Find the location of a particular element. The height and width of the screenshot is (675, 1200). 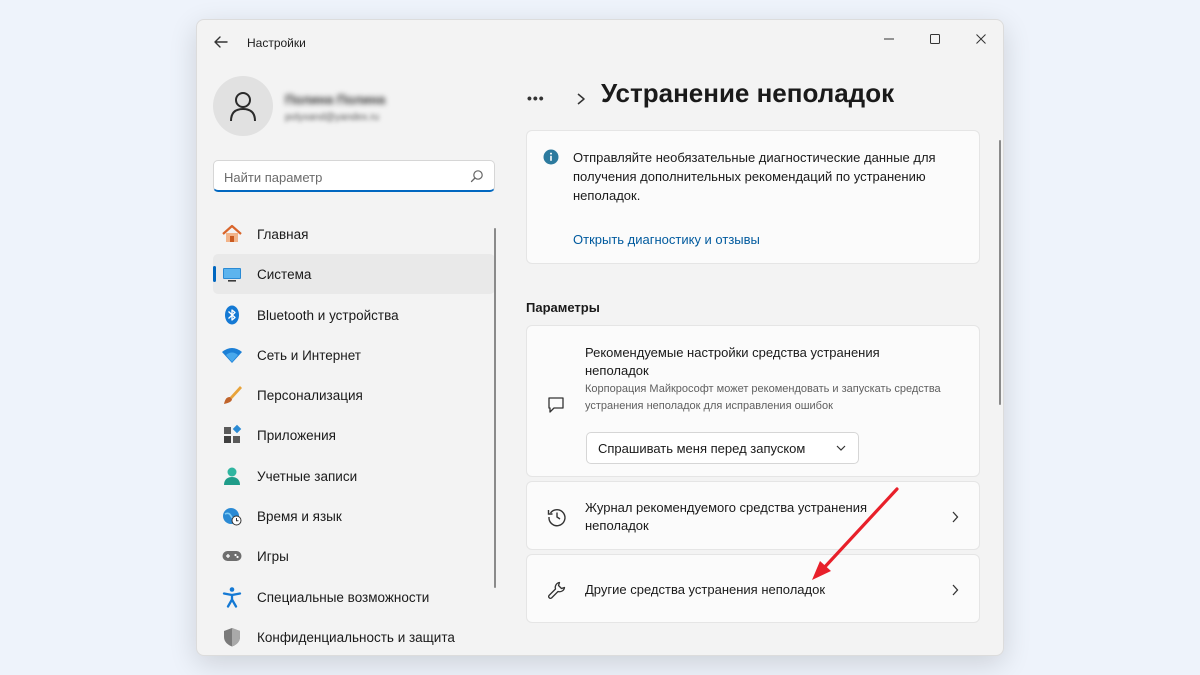

recommended-settings-dropdown: Спрашивать меня перед запуском is located at coordinates (722, 448).